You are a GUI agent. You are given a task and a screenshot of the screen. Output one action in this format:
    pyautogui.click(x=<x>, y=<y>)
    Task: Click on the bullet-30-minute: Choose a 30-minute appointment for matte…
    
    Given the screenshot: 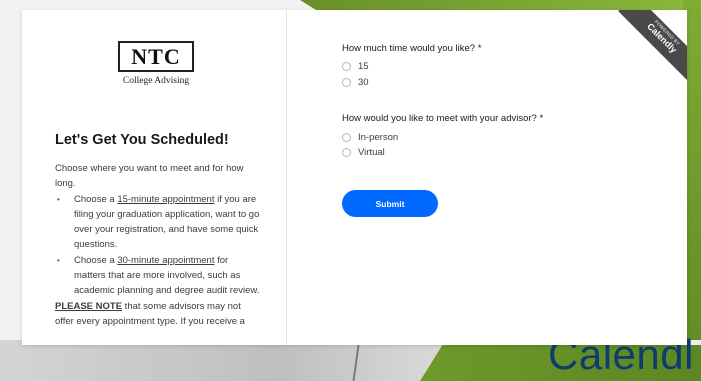 What is the action you would take?
    pyautogui.click(x=158, y=276)
    